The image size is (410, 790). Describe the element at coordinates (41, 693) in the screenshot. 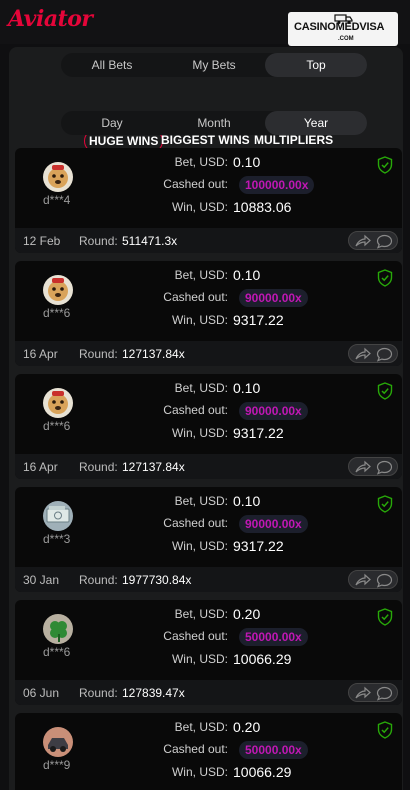

I see `bet-date: 06 Jun` at that location.